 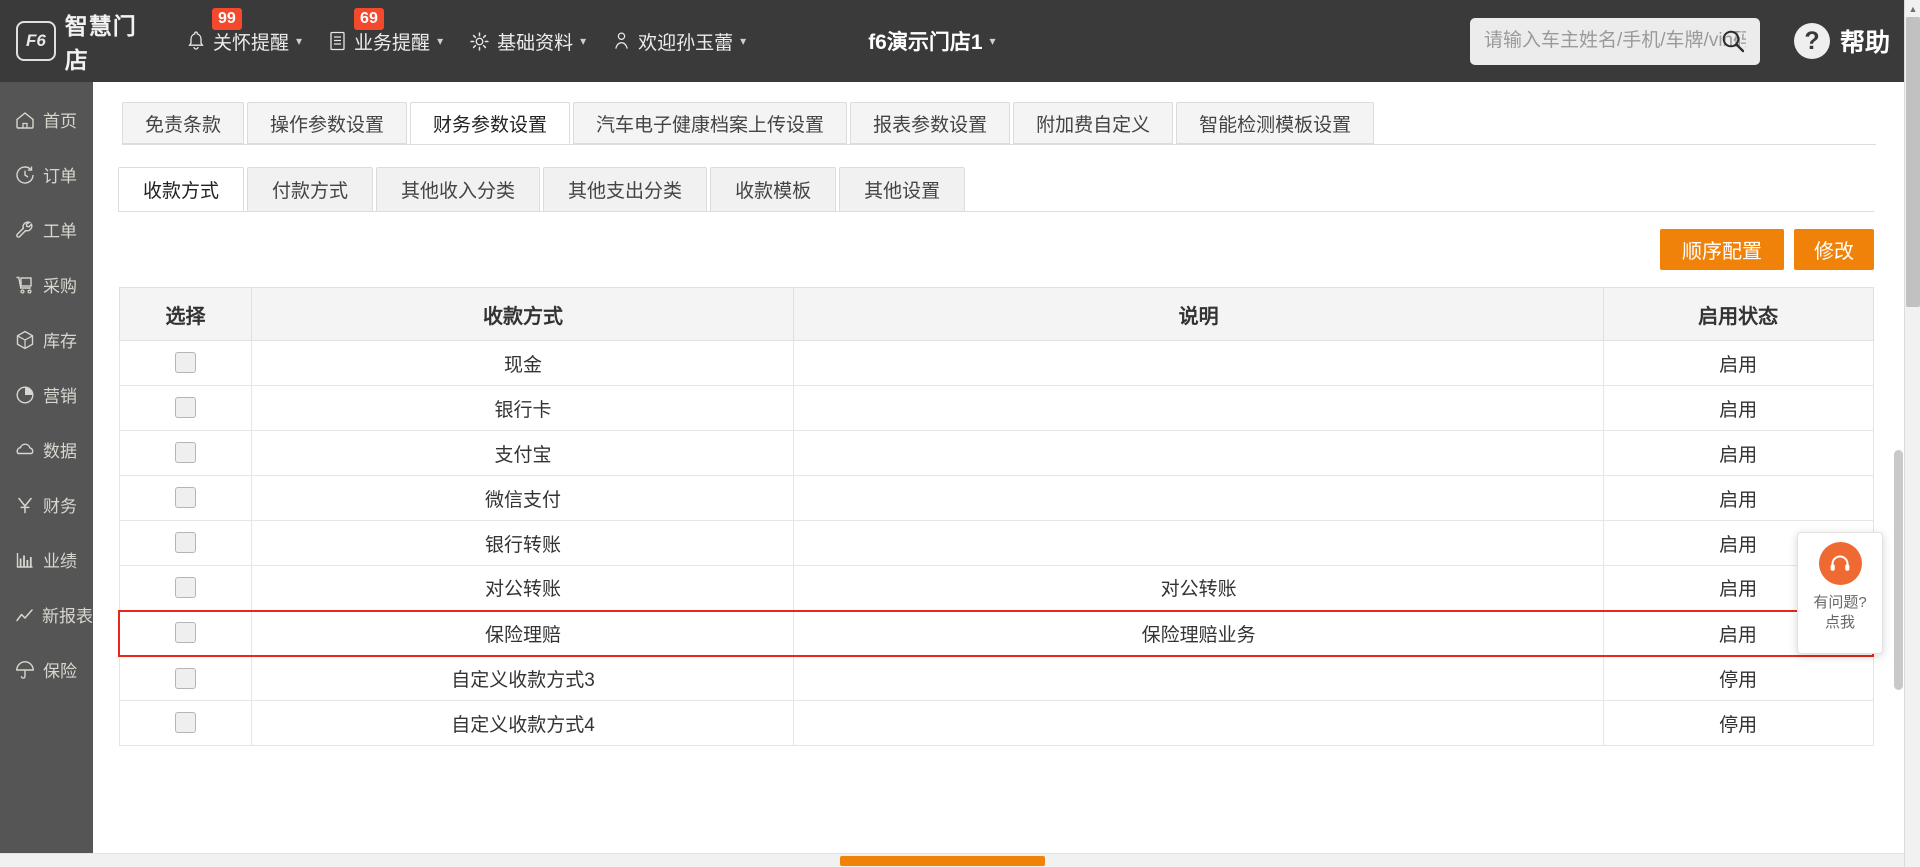 I want to click on edit-button: 修改, so click(x=1834, y=249).